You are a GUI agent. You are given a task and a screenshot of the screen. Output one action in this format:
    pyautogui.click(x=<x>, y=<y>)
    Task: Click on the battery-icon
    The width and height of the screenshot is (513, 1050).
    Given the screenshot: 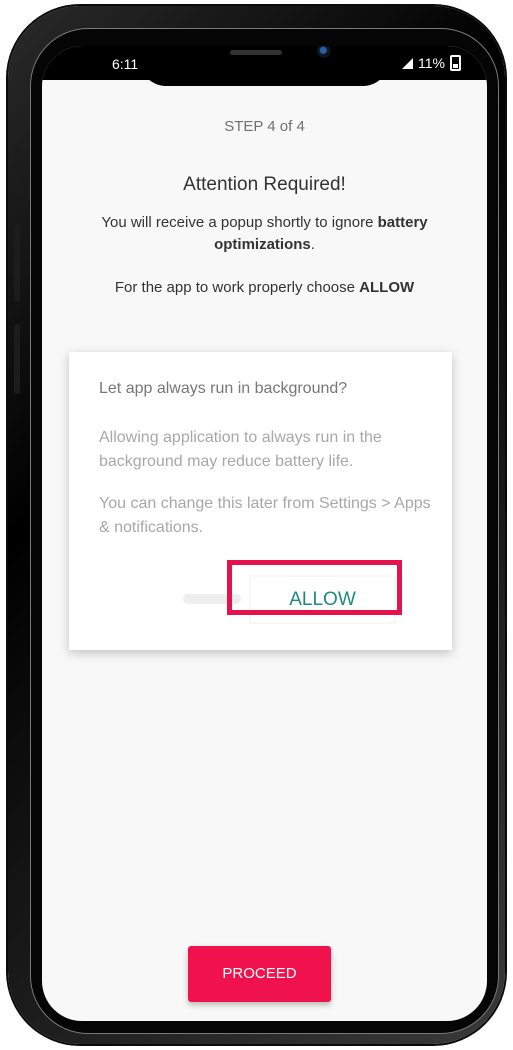 What is the action you would take?
    pyautogui.click(x=455, y=63)
    